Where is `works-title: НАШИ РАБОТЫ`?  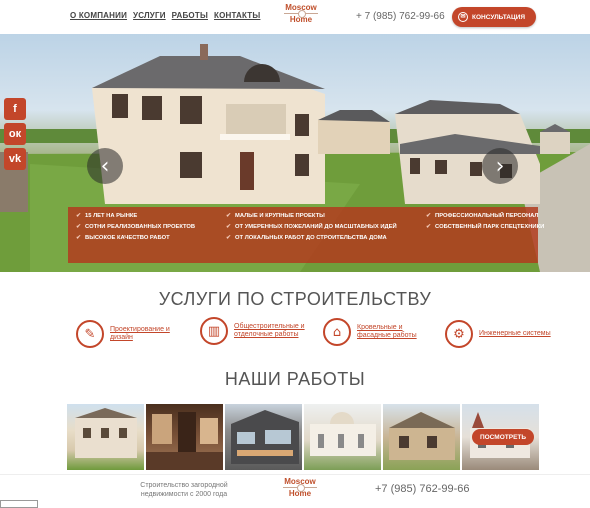
works-title: НАШИ РАБОТЫ is located at coordinates (295, 379).